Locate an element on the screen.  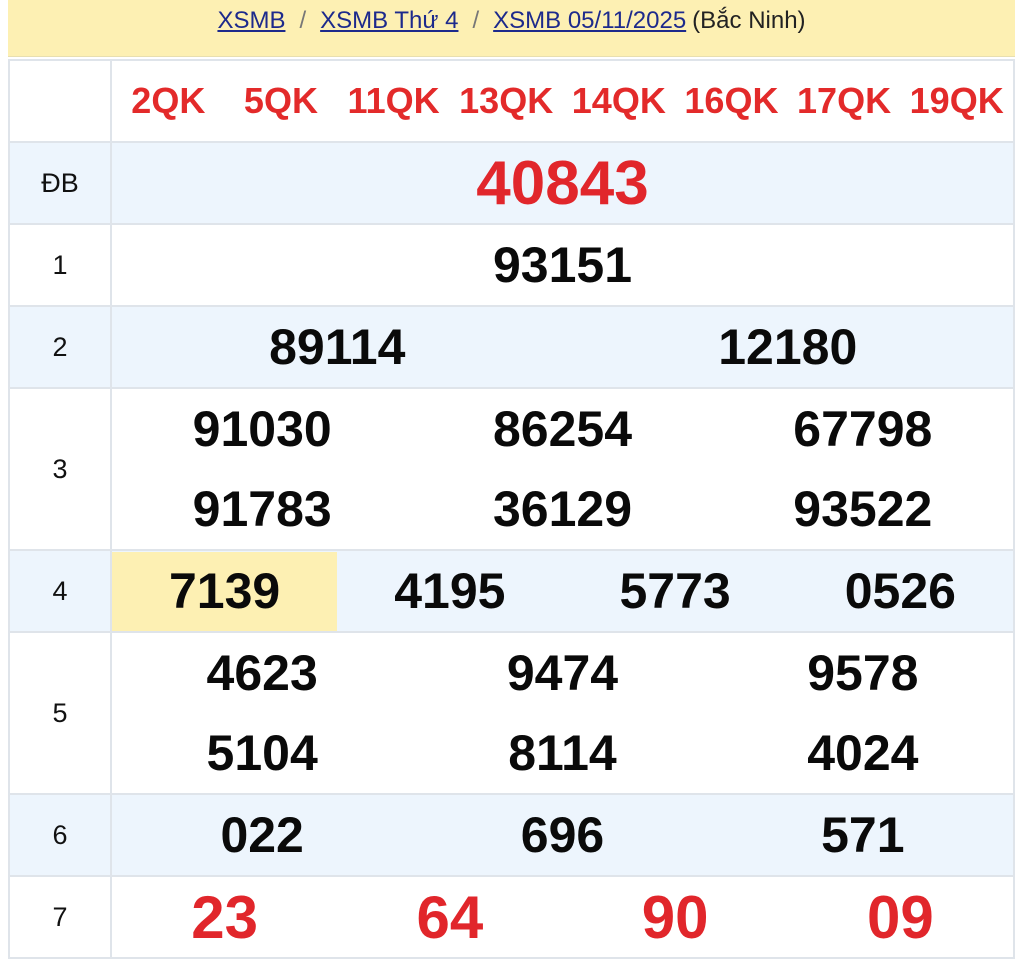
prize-numbers-cell: 40843 is located at coordinates (562, 183).